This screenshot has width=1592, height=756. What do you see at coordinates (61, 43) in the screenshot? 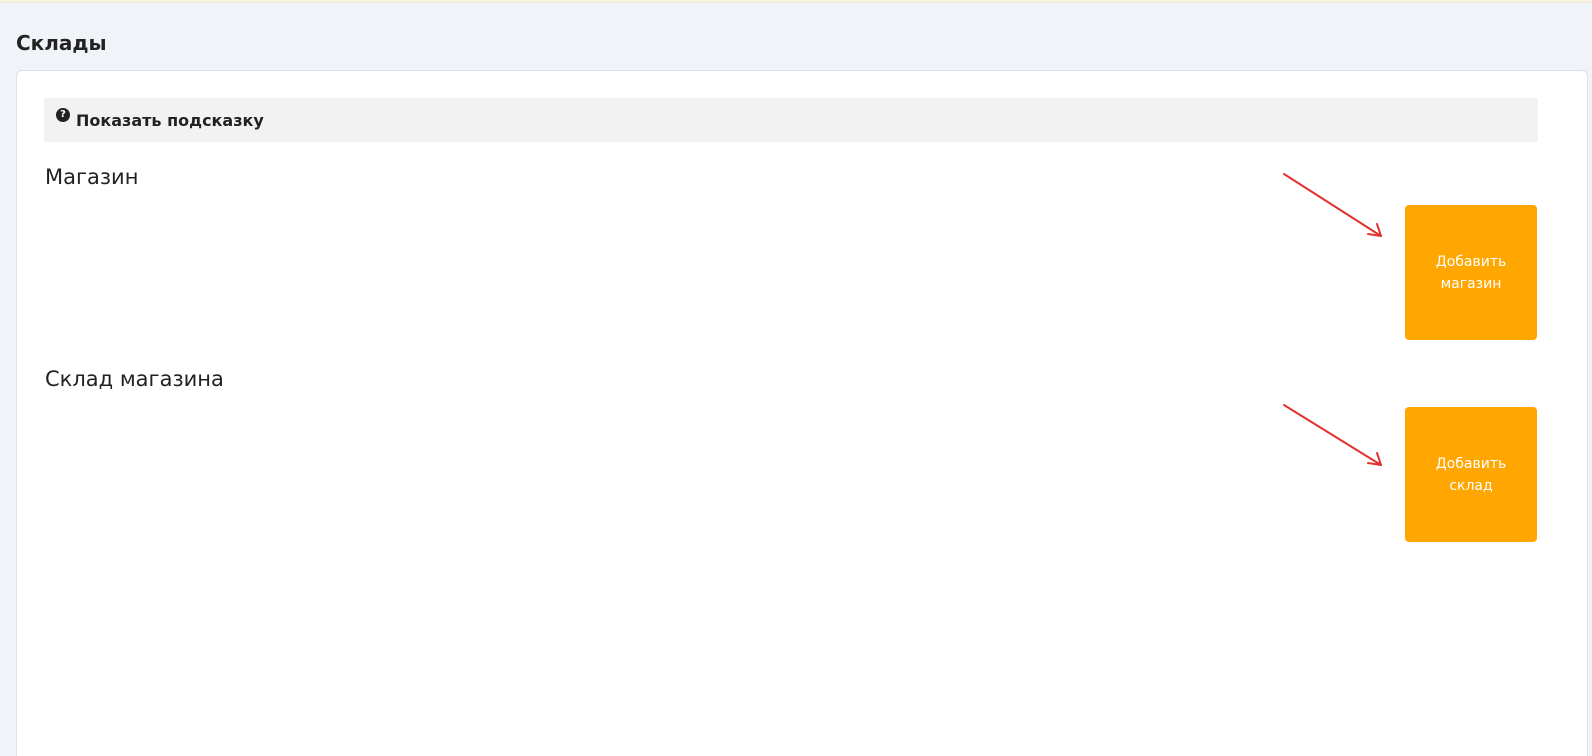
I see `page-title: Склады` at bounding box center [61, 43].